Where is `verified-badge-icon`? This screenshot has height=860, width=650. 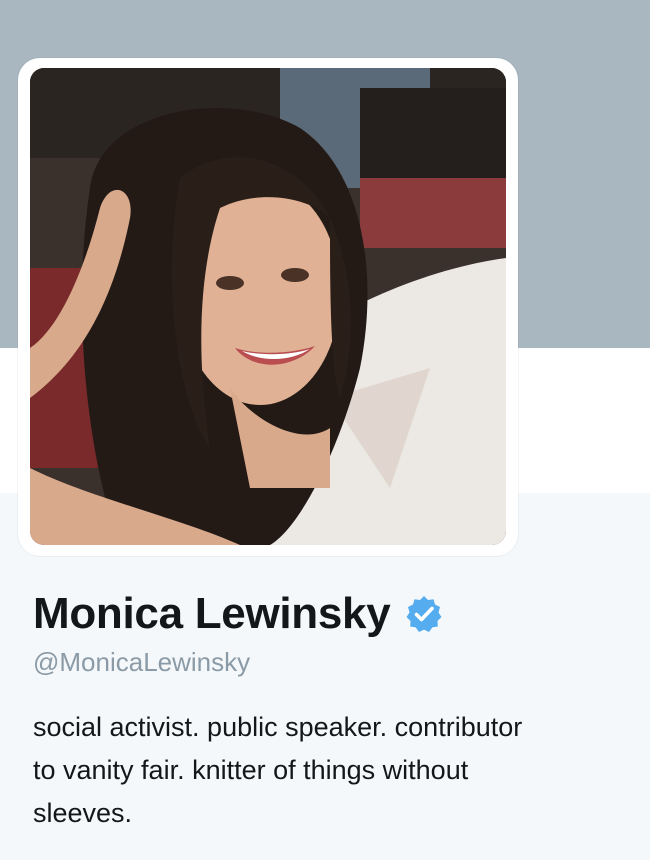 verified-badge-icon is located at coordinates (424, 614).